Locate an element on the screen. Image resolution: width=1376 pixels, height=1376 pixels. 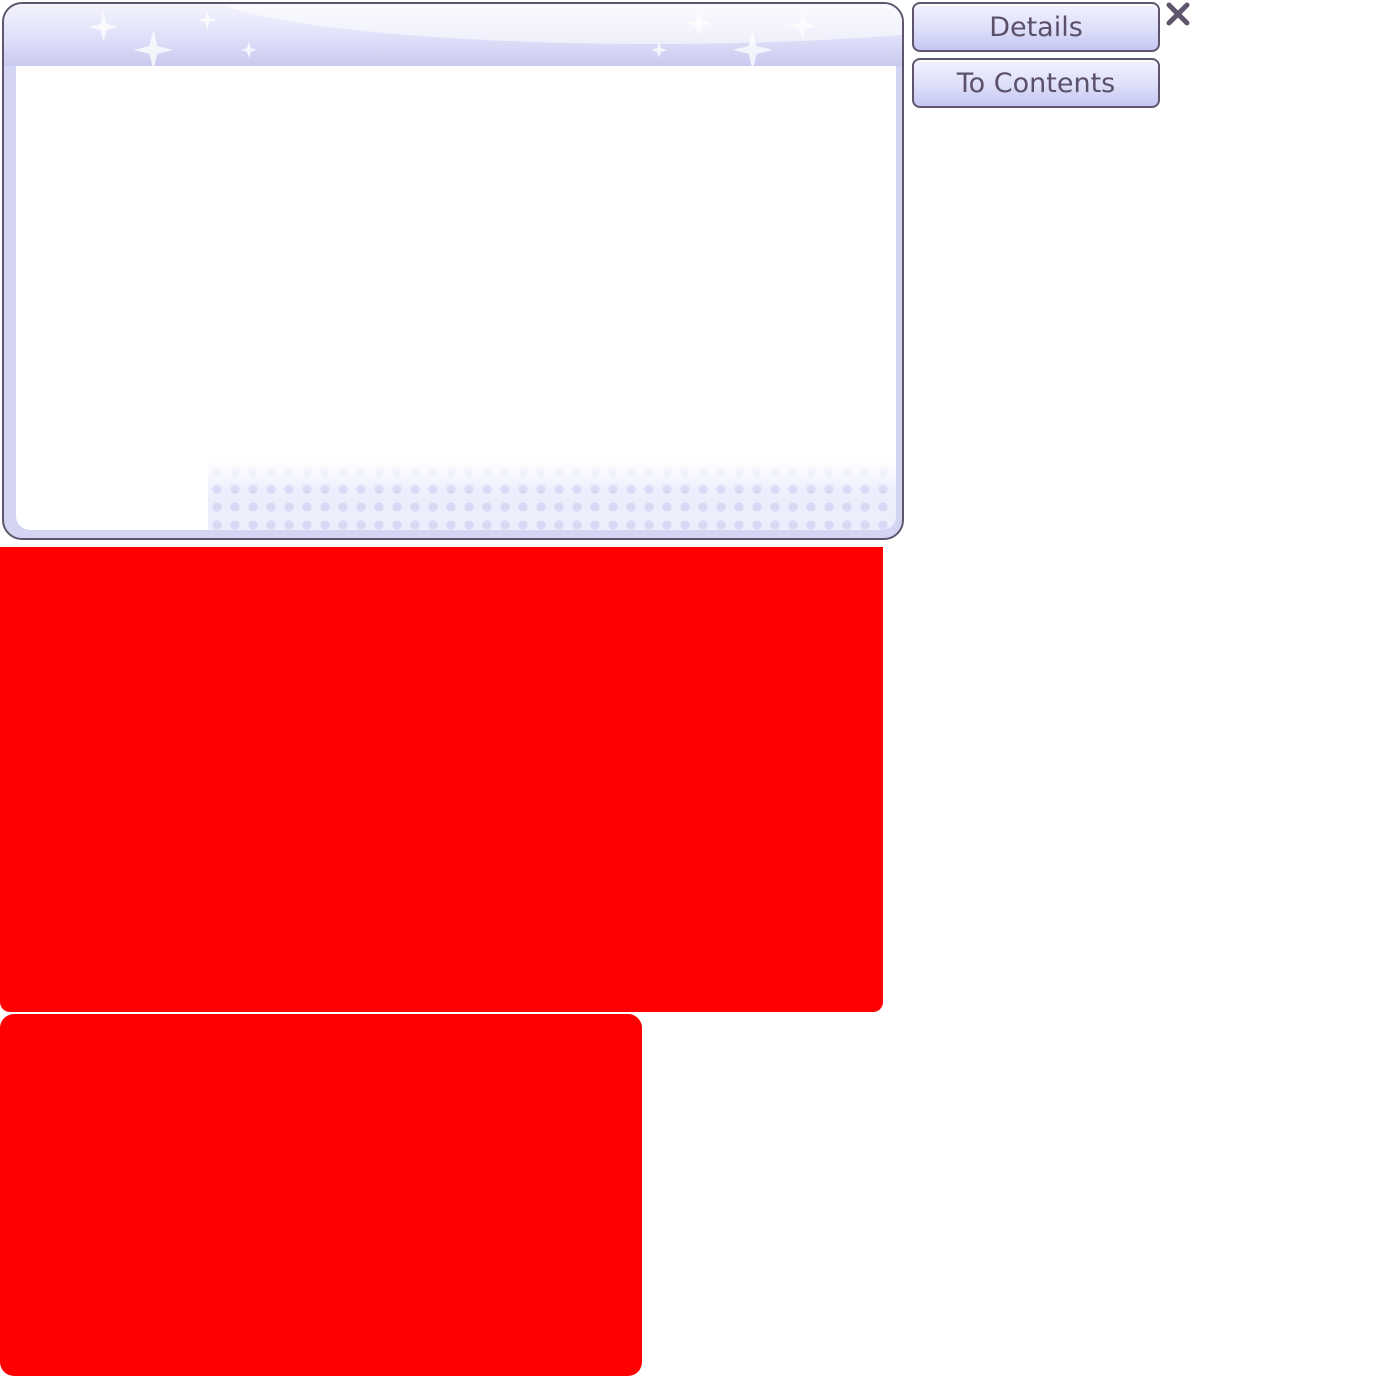
to-contents-button: To Contents is located at coordinates (1036, 83).